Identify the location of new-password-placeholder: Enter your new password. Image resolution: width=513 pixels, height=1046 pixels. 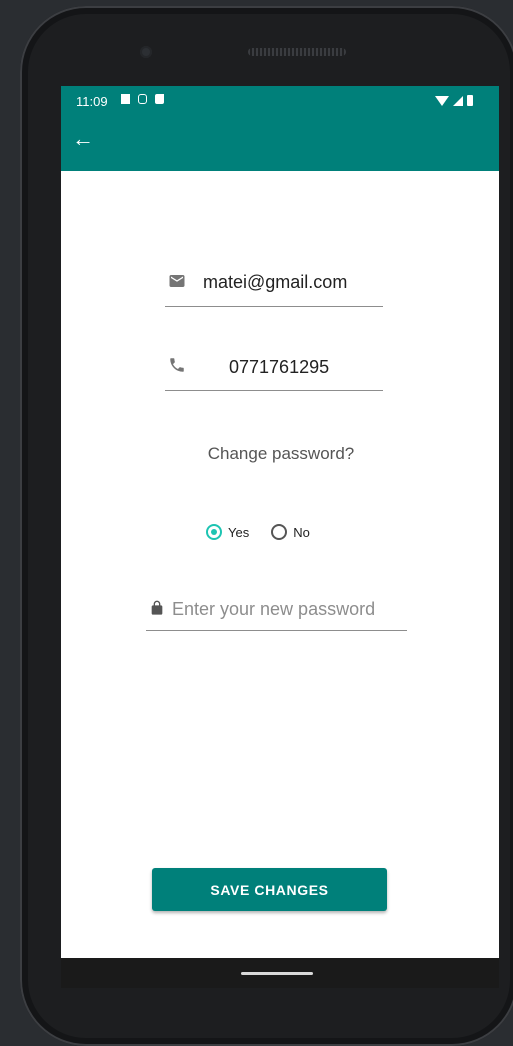
(274, 609).